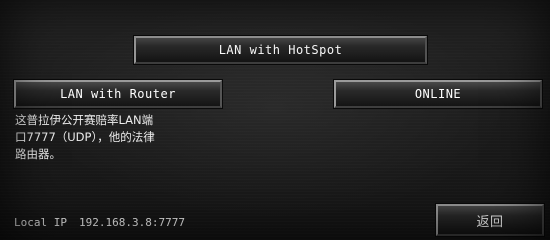 This screenshot has height=240, width=550. What do you see at coordinates (490, 220) in the screenshot?
I see `back-button: 返回` at bounding box center [490, 220].